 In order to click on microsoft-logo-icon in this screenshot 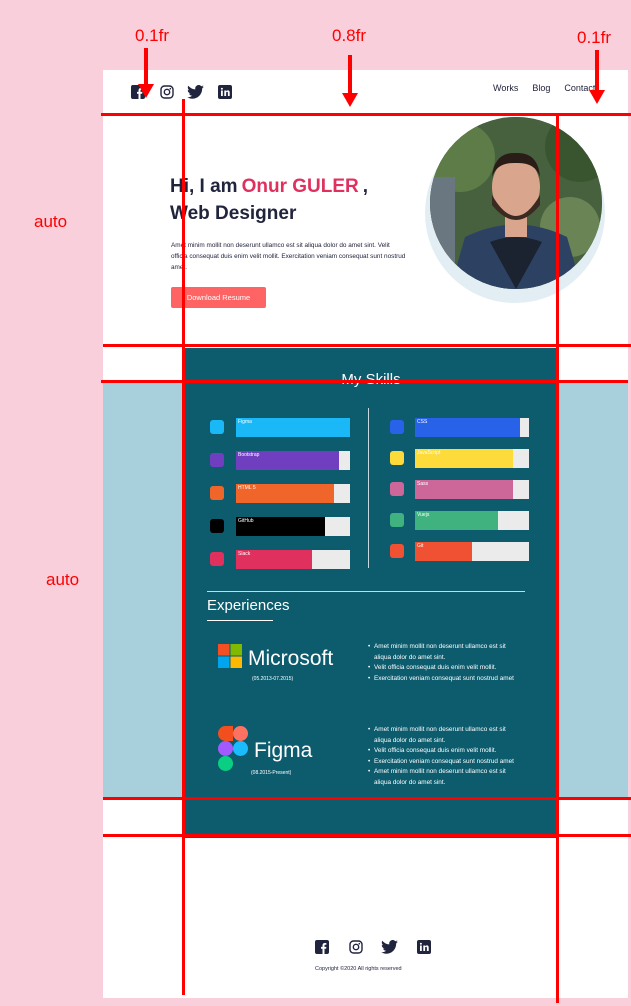, I will do `click(230, 658)`.